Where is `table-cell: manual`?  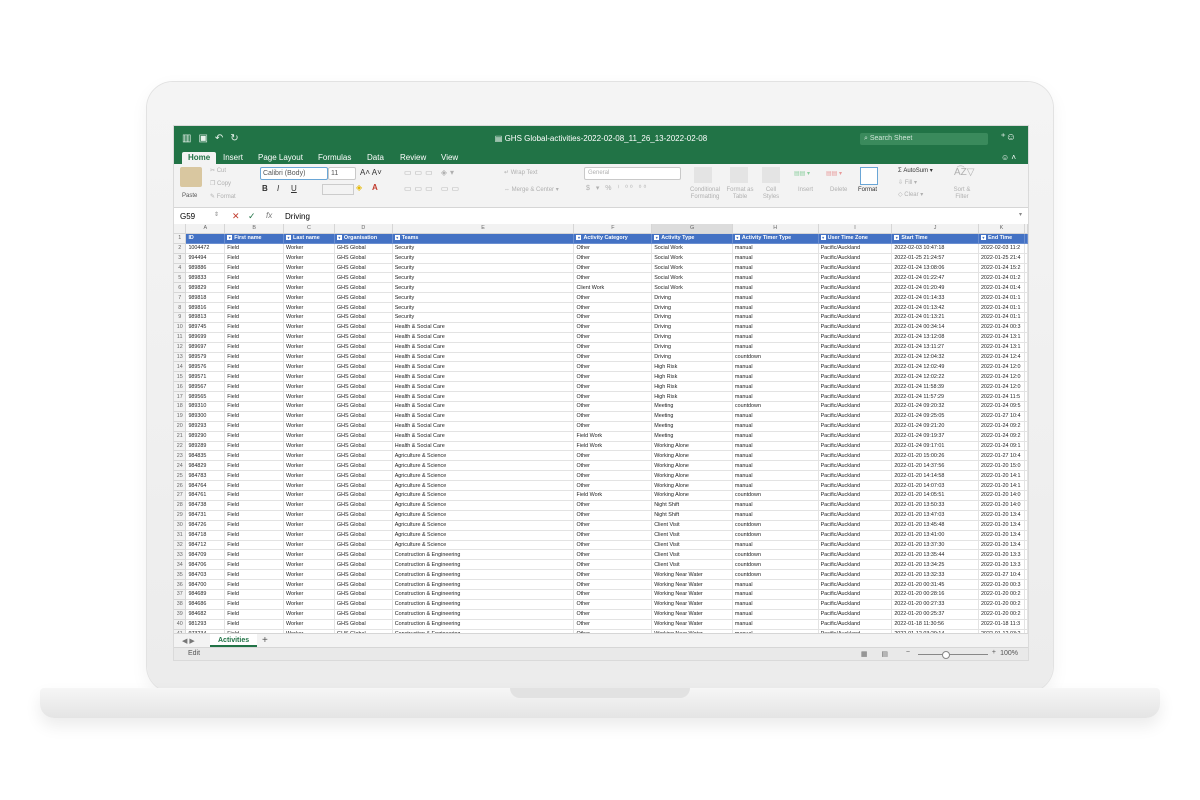 table-cell: manual is located at coordinates (775, 288).